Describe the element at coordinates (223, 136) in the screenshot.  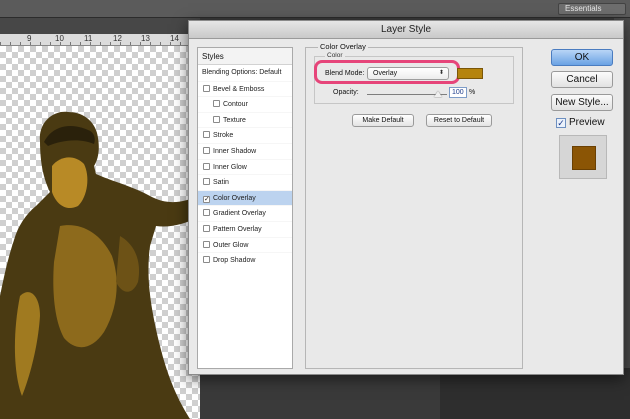
I see `style-label: Stroke` at that location.